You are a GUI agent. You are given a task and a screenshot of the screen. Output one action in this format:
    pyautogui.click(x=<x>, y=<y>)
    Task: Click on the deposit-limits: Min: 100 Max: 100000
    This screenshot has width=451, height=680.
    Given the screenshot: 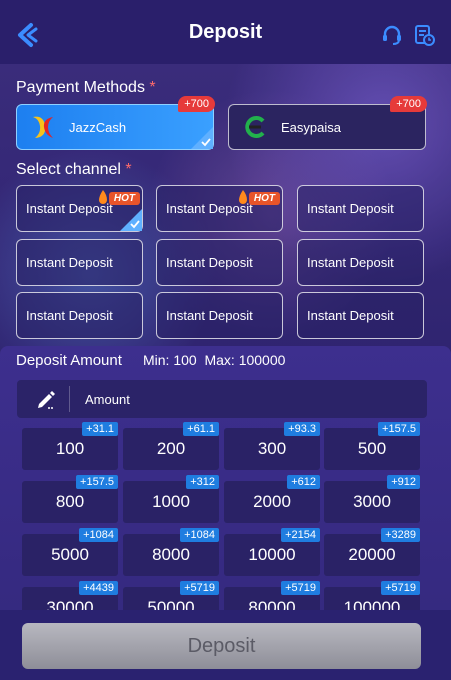 What is the action you would take?
    pyautogui.click(x=214, y=360)
    